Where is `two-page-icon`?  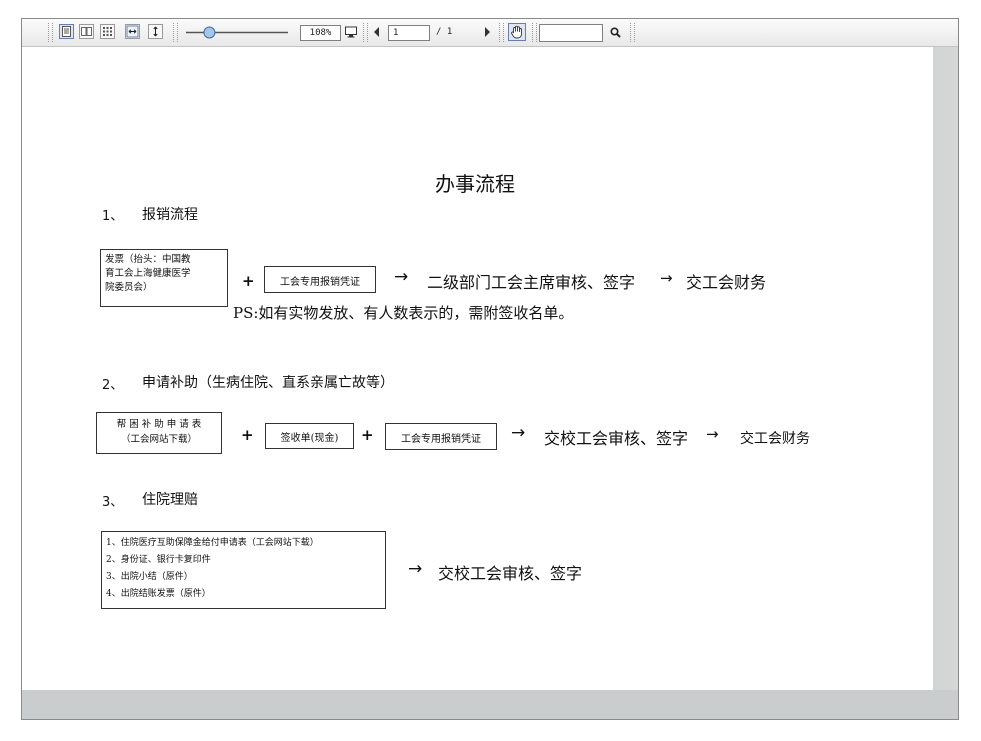
two-page-icon is located at coordinates (86, 31).